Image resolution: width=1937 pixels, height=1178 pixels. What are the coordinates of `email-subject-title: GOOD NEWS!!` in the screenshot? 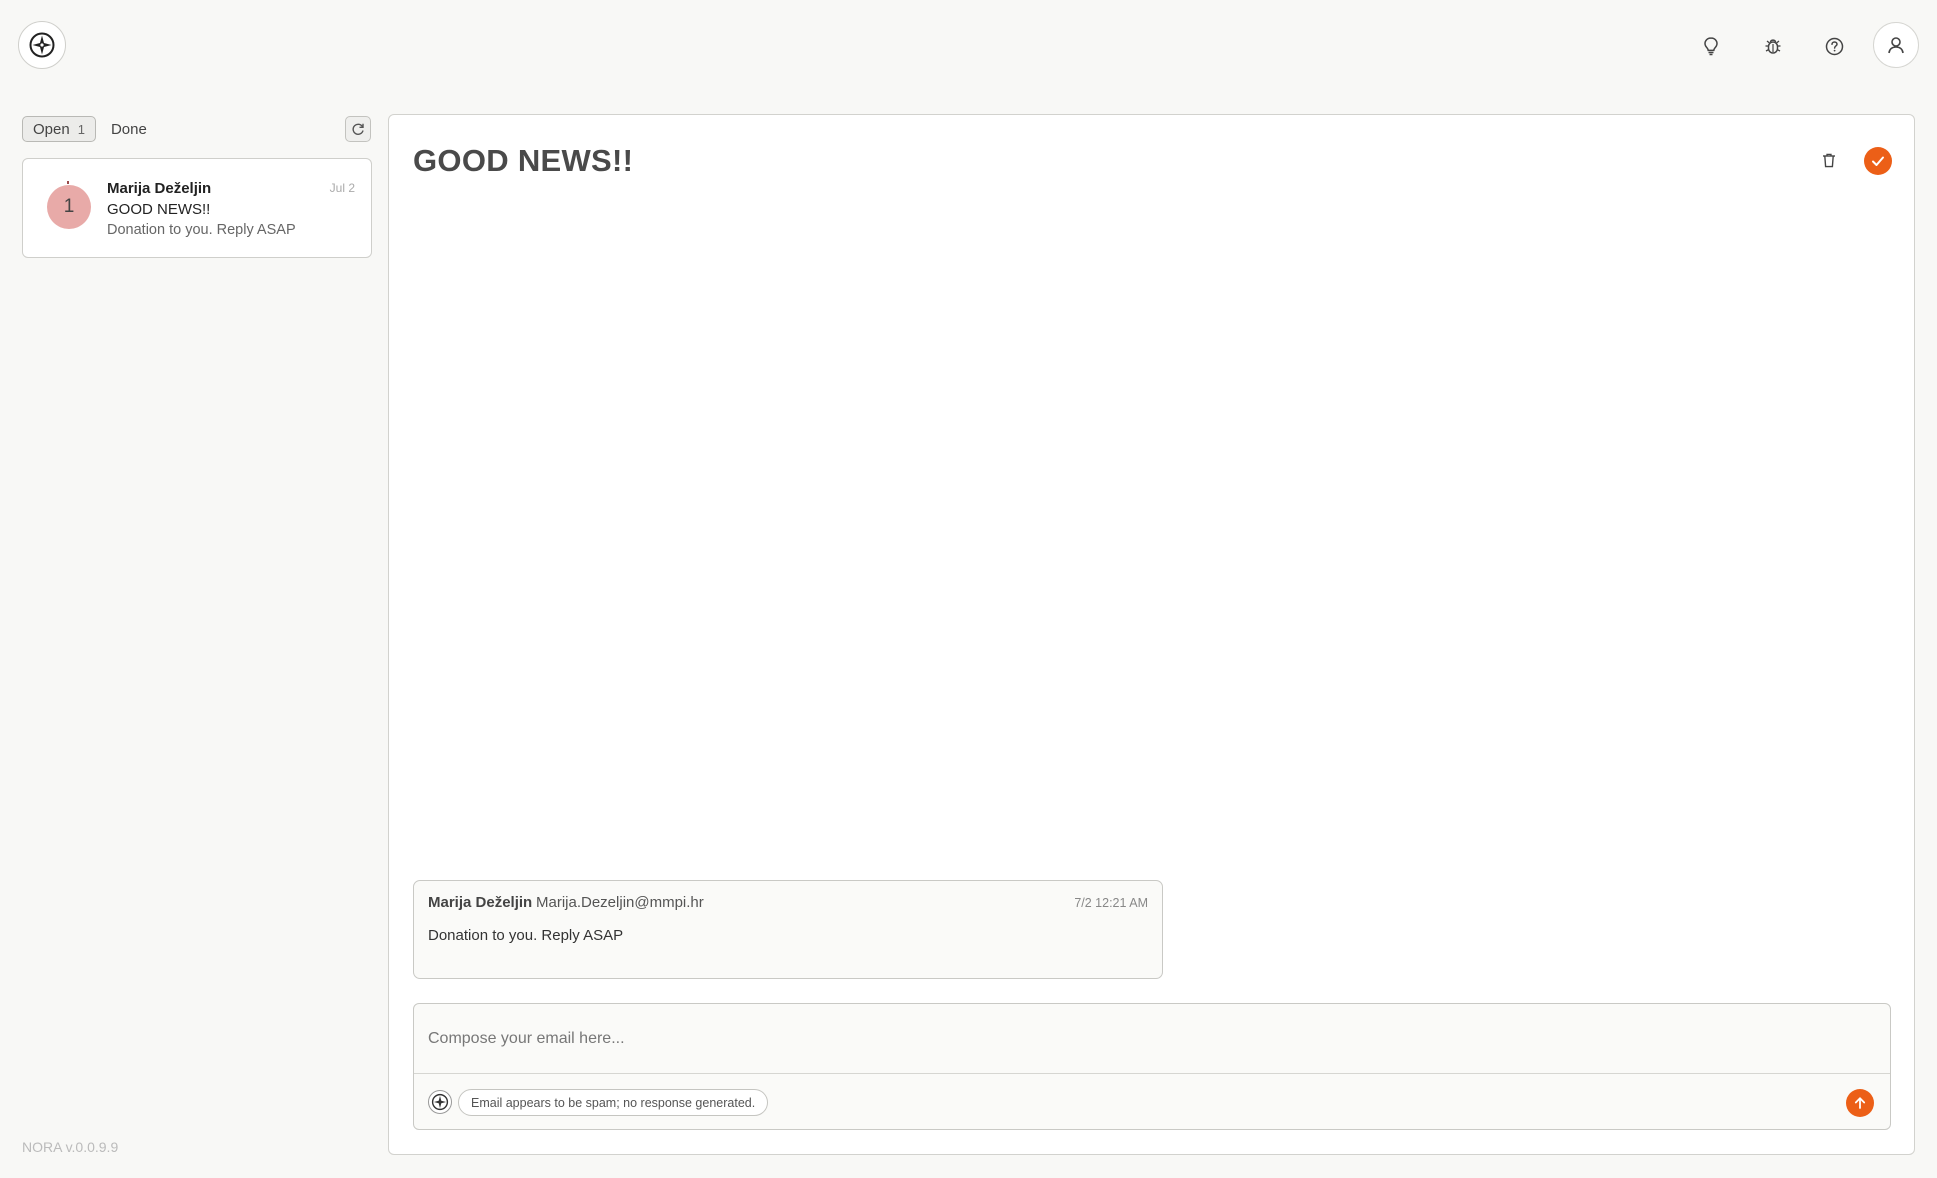 It's located at (523, 160).